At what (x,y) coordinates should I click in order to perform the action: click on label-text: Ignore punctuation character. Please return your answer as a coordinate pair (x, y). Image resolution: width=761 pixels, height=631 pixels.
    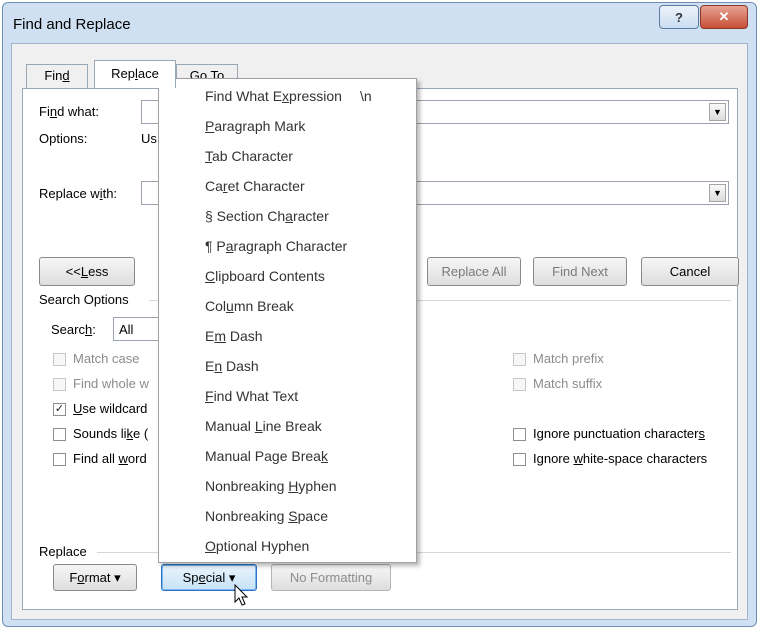
    Looking at the image, I should click on (616, 433).